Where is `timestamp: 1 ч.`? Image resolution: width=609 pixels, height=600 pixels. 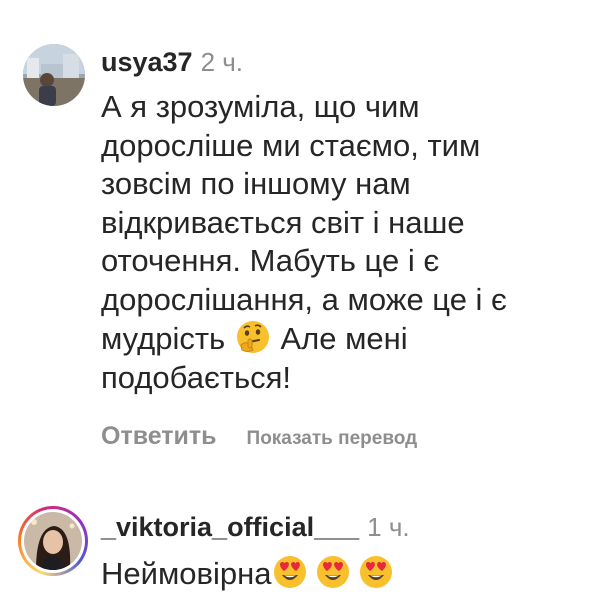 timestamp: 1 ч. is located at coordinates (388, 527).